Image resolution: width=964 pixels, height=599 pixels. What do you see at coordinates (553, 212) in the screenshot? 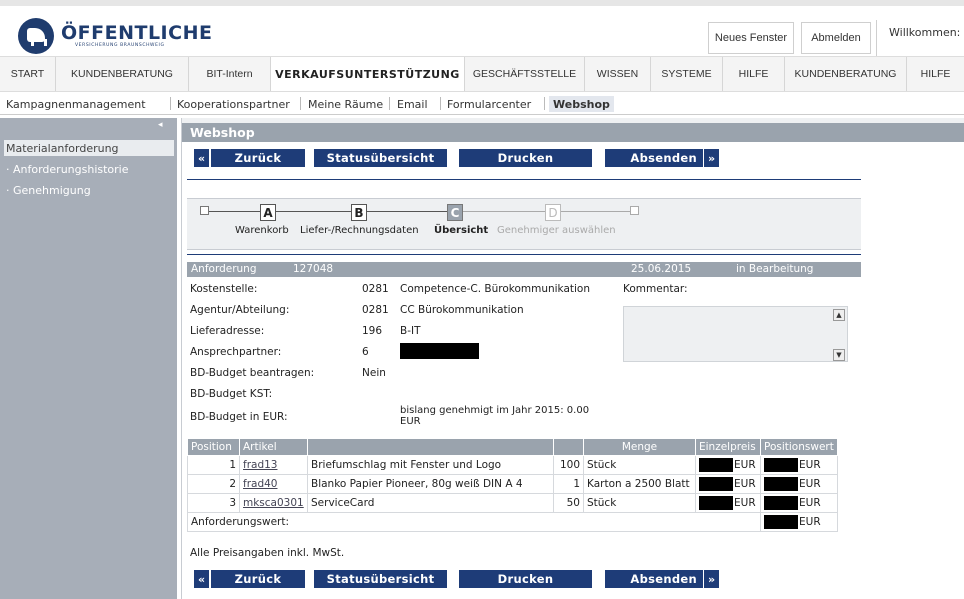
I see `step-d-box: D` at bounding box center [553, 212].